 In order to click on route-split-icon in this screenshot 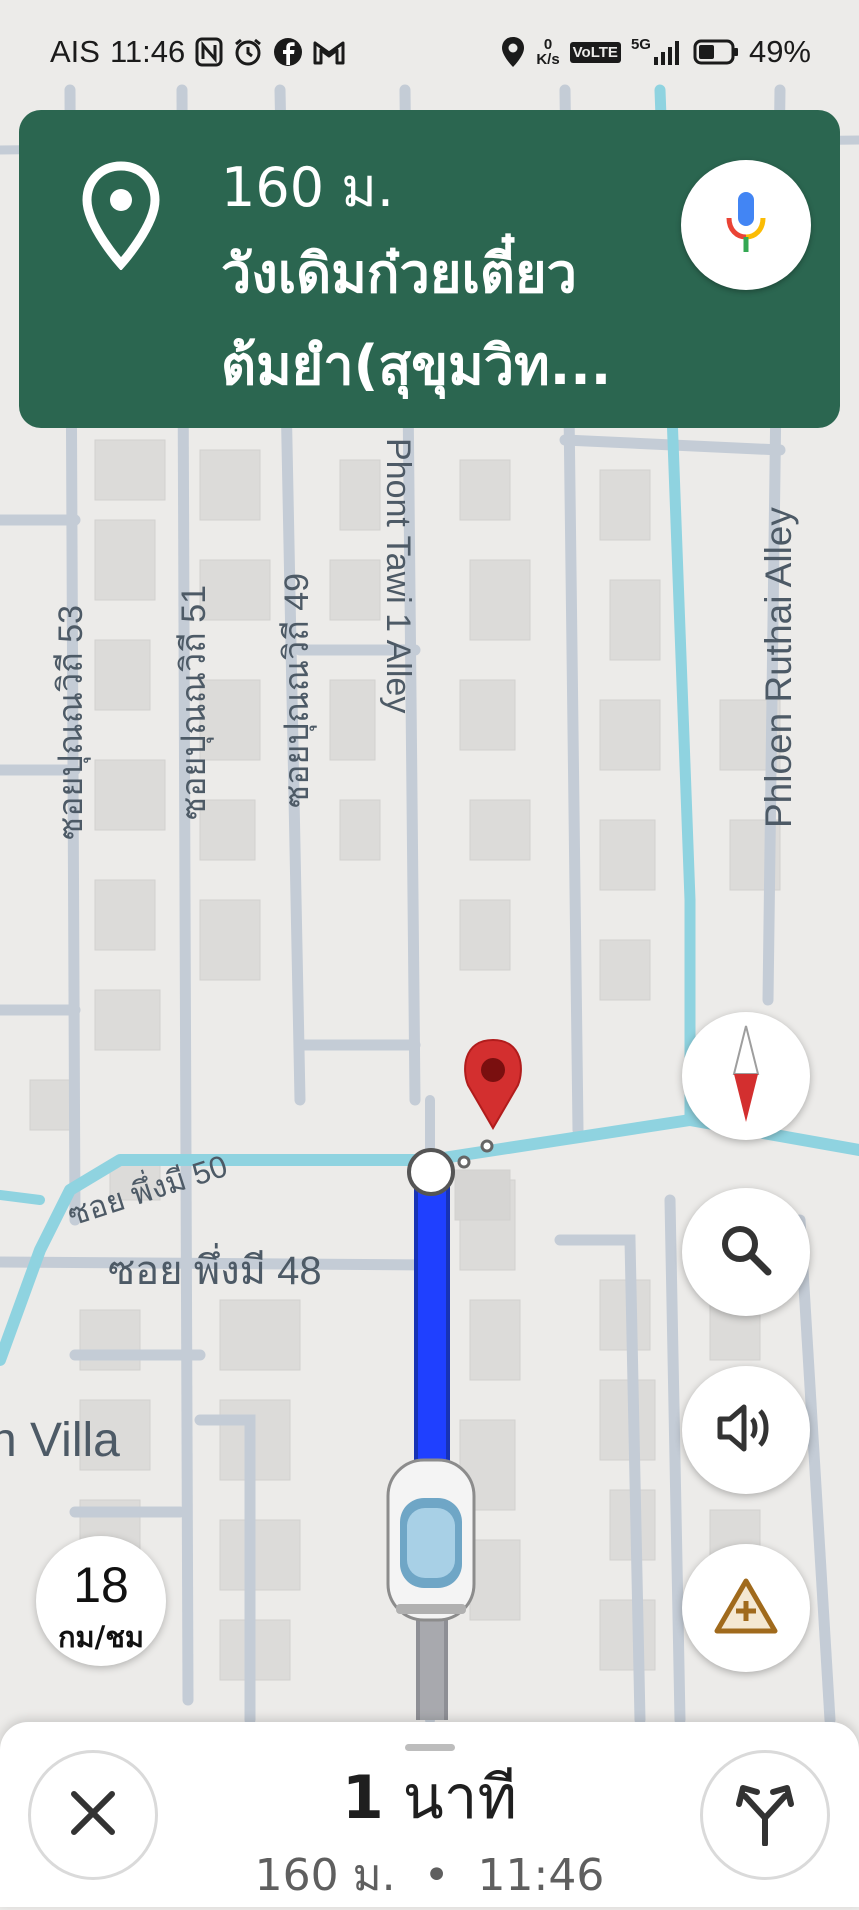, I will do `click(765, 1815)`.